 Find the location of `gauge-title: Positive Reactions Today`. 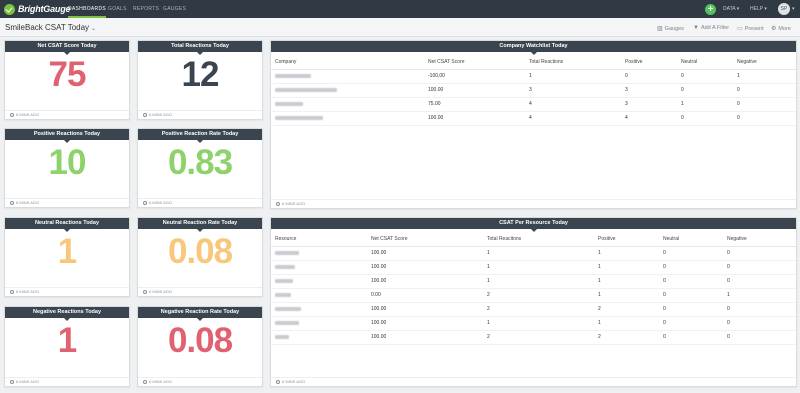

gauge-title: Positive Reactions Today is located at coordinates (67, 136).